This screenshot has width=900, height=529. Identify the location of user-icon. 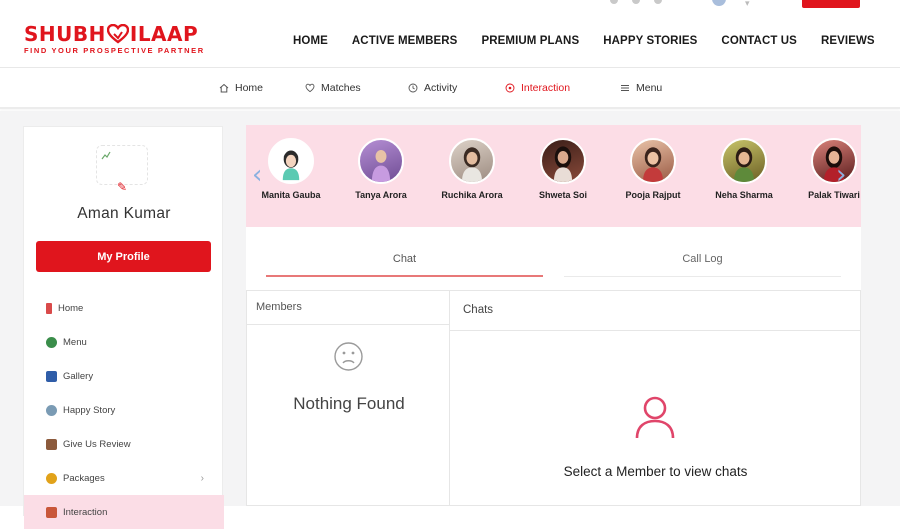
(655, 417).